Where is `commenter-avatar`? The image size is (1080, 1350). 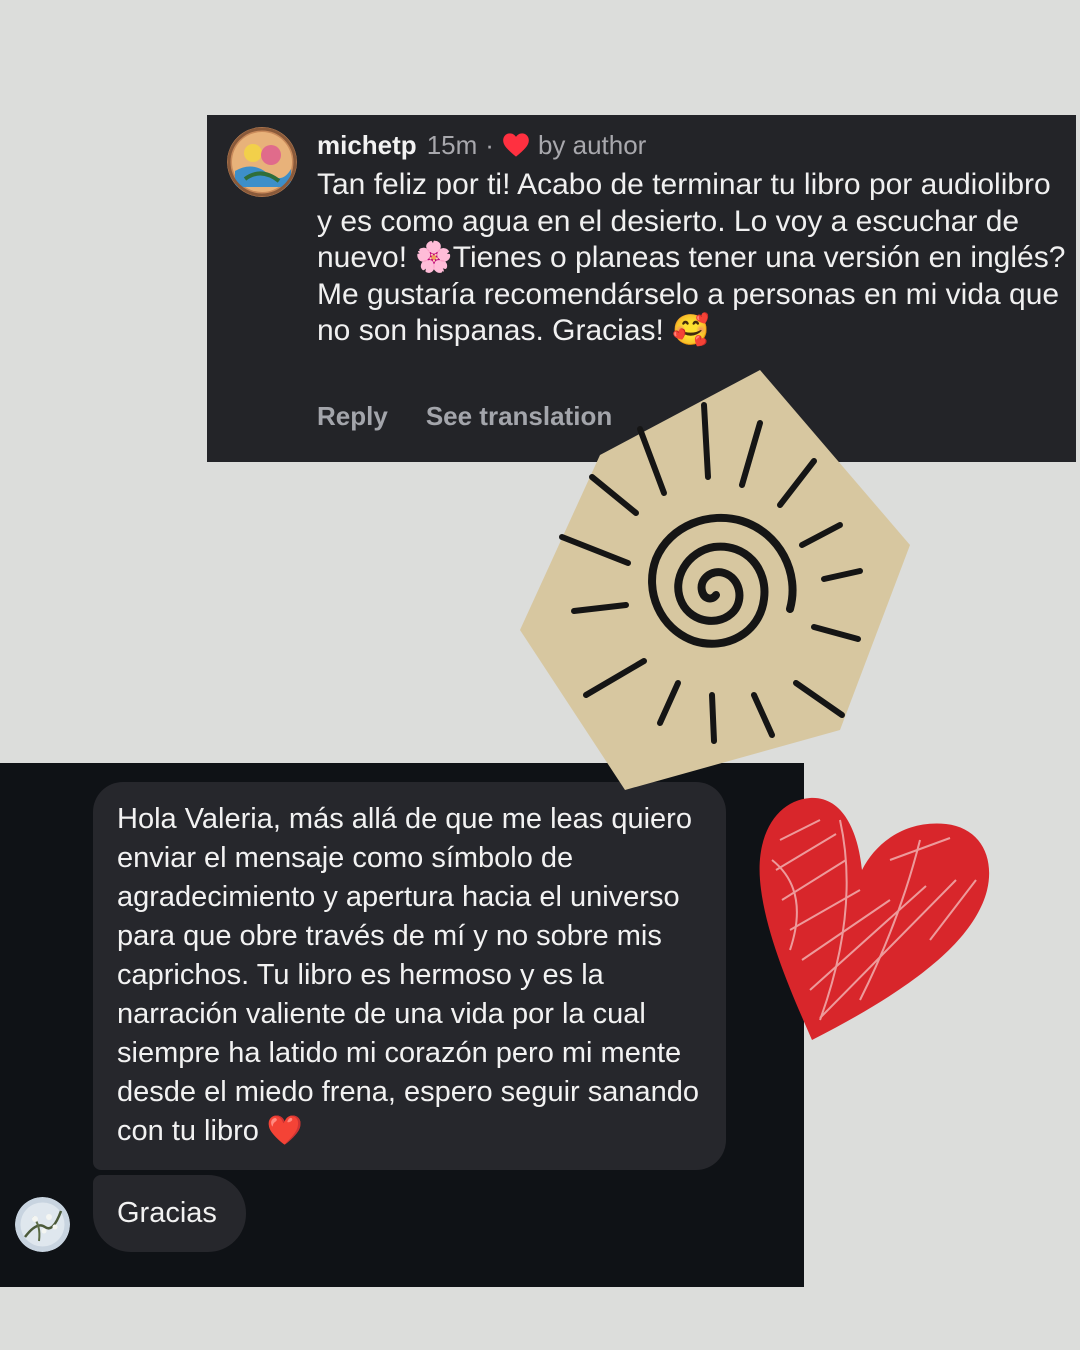
commenter-avatar is located at coordinates (262, 162).